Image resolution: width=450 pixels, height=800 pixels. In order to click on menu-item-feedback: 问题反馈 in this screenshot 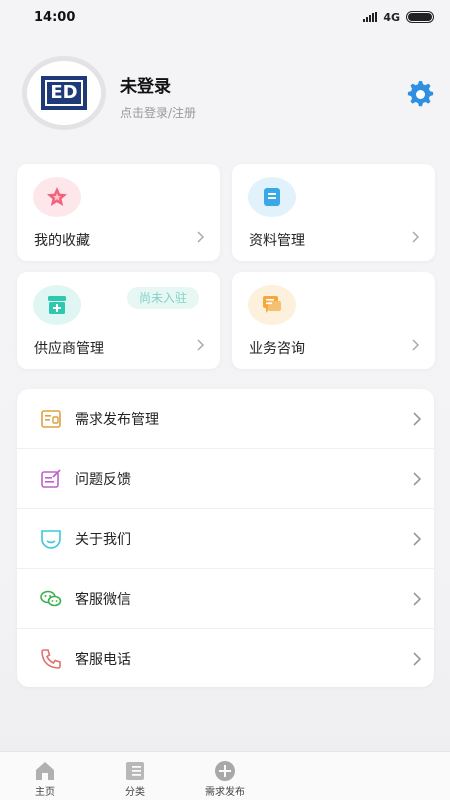, I will do `click(225, 478)`.